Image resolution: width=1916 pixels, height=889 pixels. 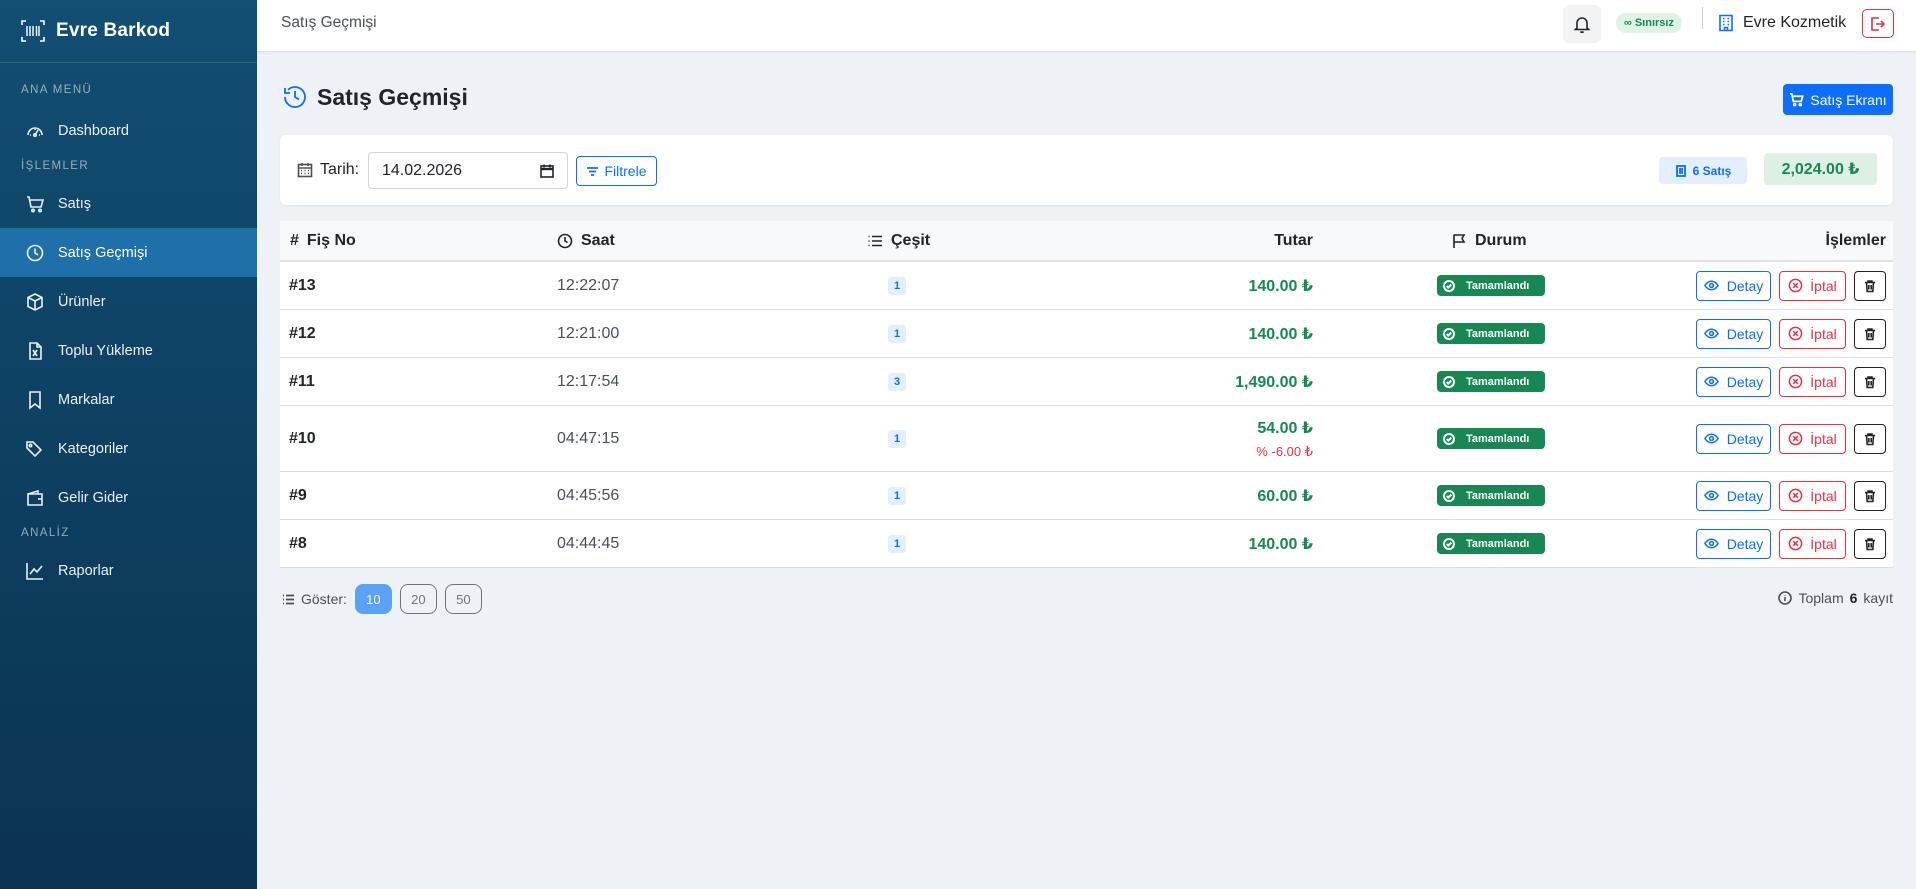 What do you see at coordinates (418, 599) in the screenshot?
I see `page-size-20: 20` at bounding box center [418, 599].